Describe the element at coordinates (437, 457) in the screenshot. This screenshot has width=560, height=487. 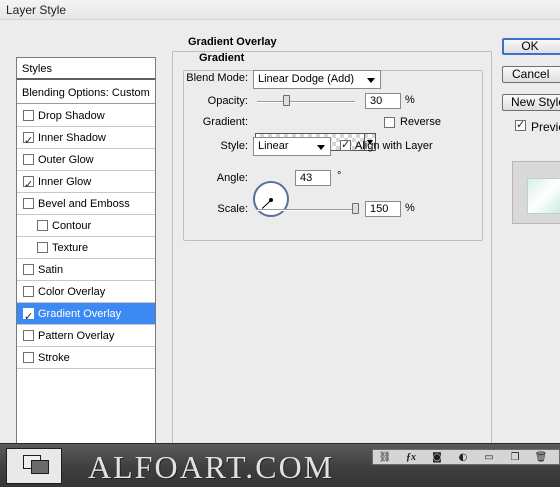
I see `mask-icon: ◙` at that location.